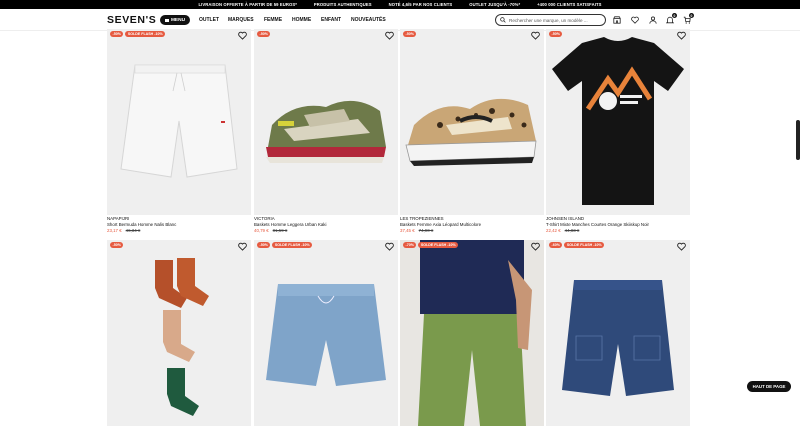 This screenshot has height=426, width=800. I want to click on notifications-icon: 0, so click(671, 19).